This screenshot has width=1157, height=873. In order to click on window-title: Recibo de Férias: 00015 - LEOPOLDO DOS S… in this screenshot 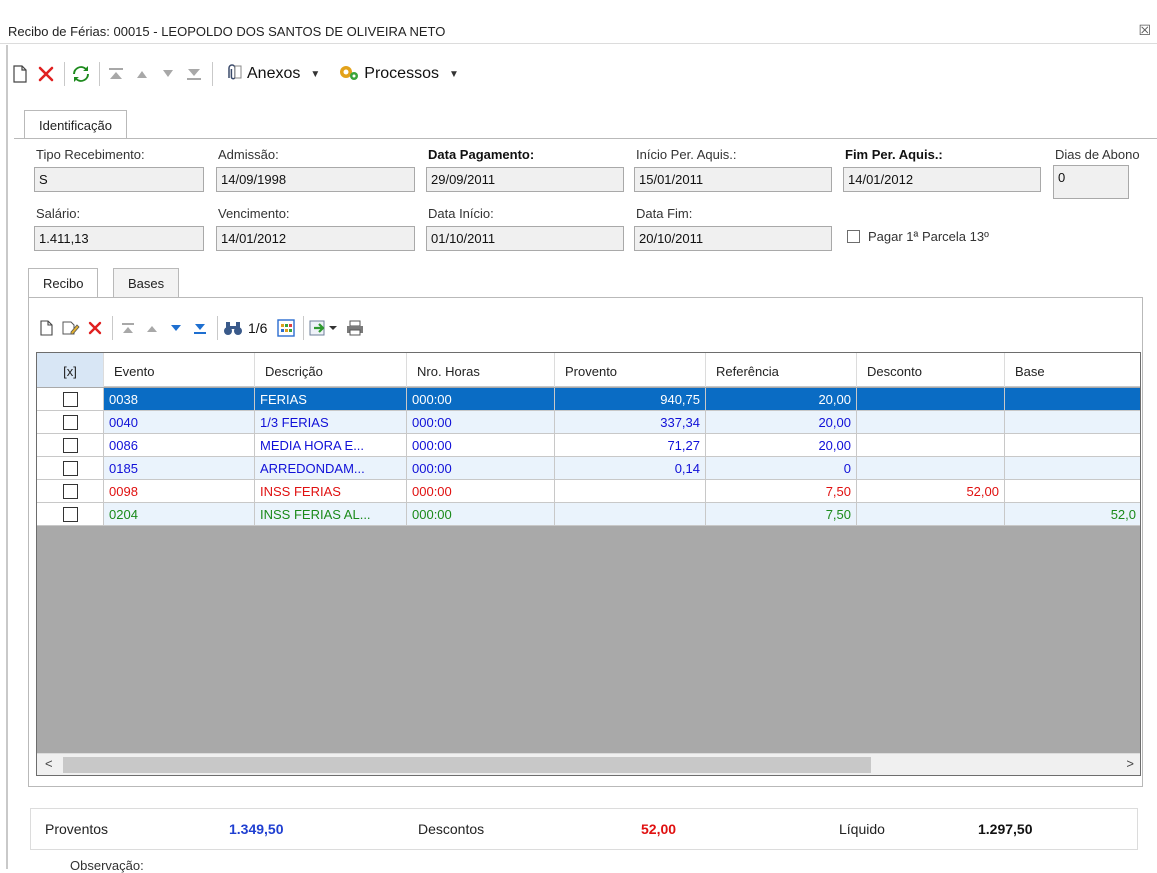, I will do `click(227, 31)`.